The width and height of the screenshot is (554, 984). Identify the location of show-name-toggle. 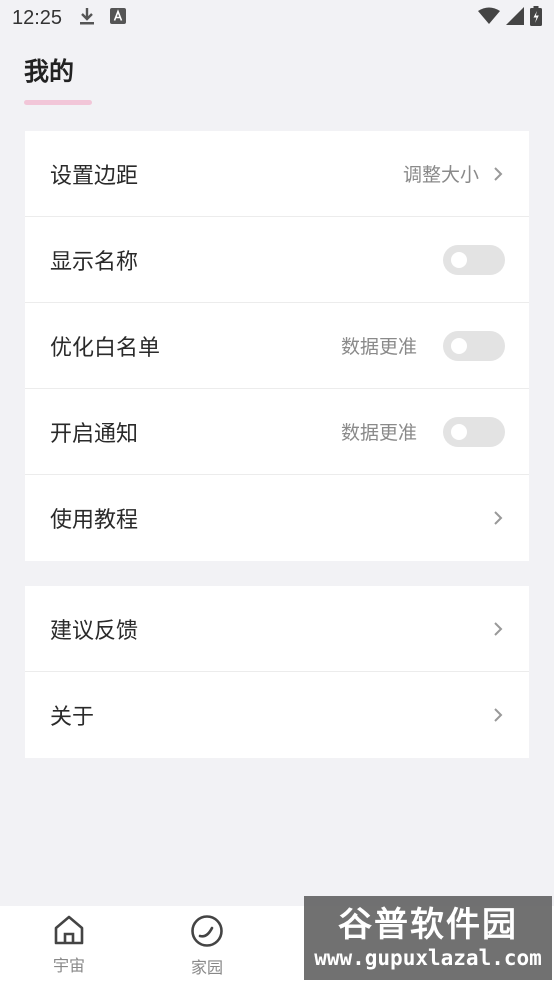
(474, 259).